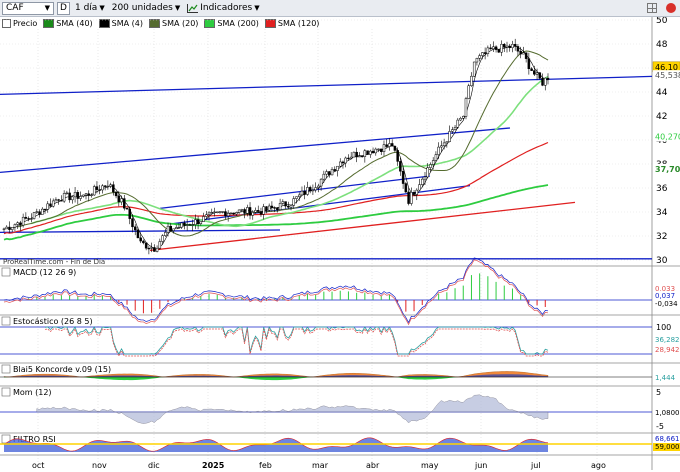 The height and width of the screenshot is (472, 680). Describe the element at coordinates (44, 272) in the screenshot. I see `panel-title: MACD (12 26 9)` at that location.